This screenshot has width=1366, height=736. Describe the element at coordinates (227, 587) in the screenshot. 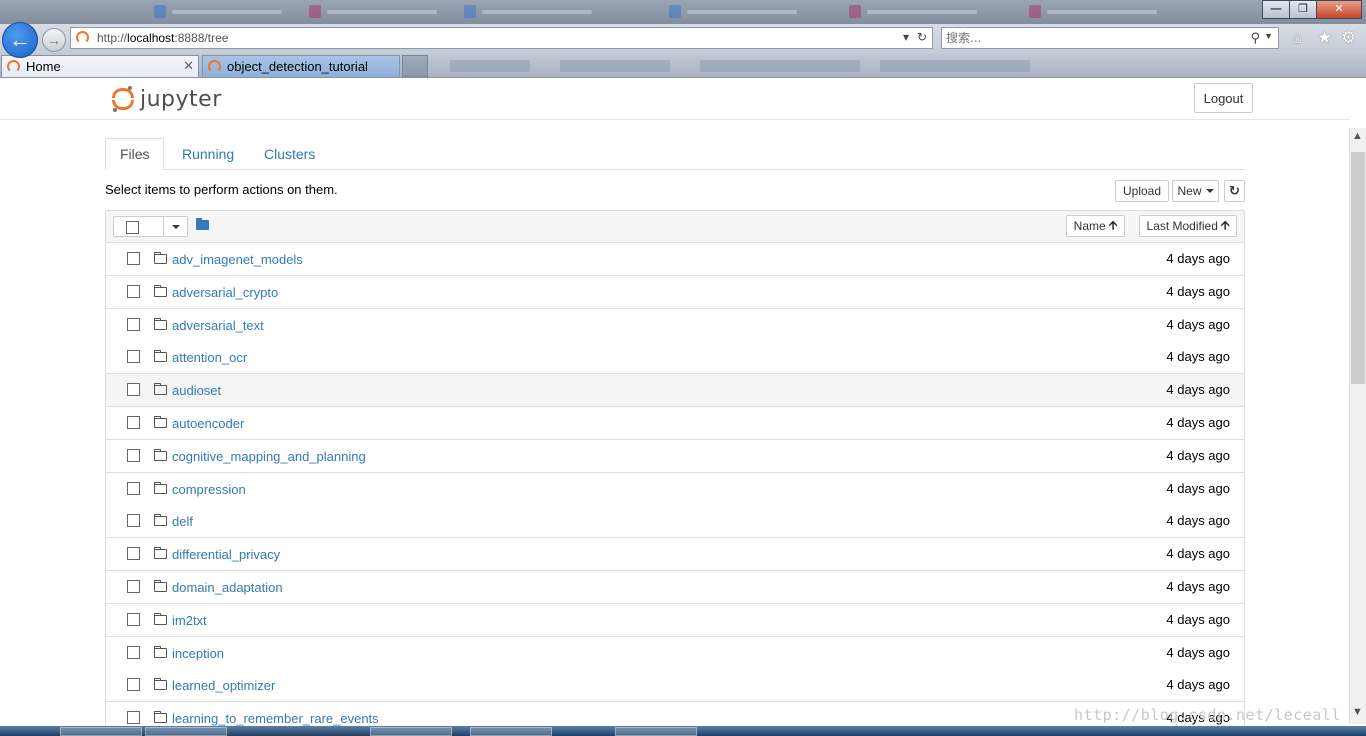

I see `folder-link: domain_adaptation` at that location.